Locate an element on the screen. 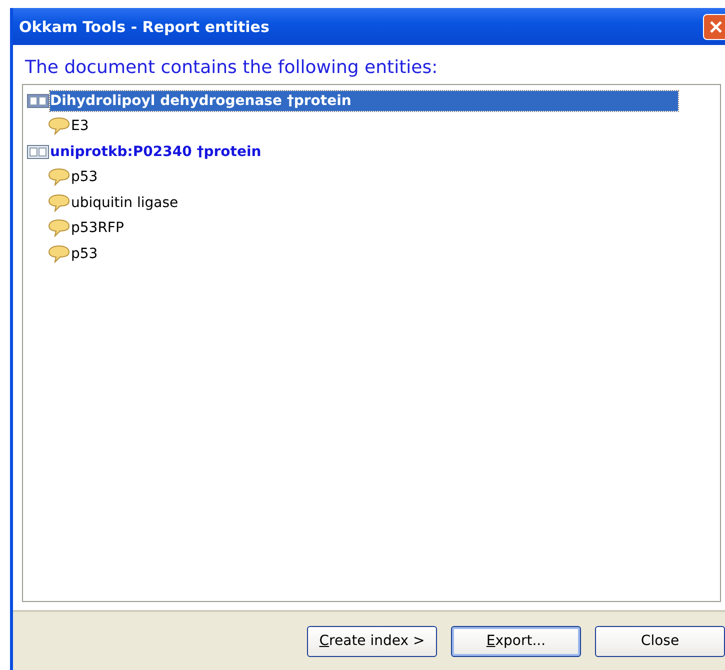  close-button is located at coordinates (714, 27).